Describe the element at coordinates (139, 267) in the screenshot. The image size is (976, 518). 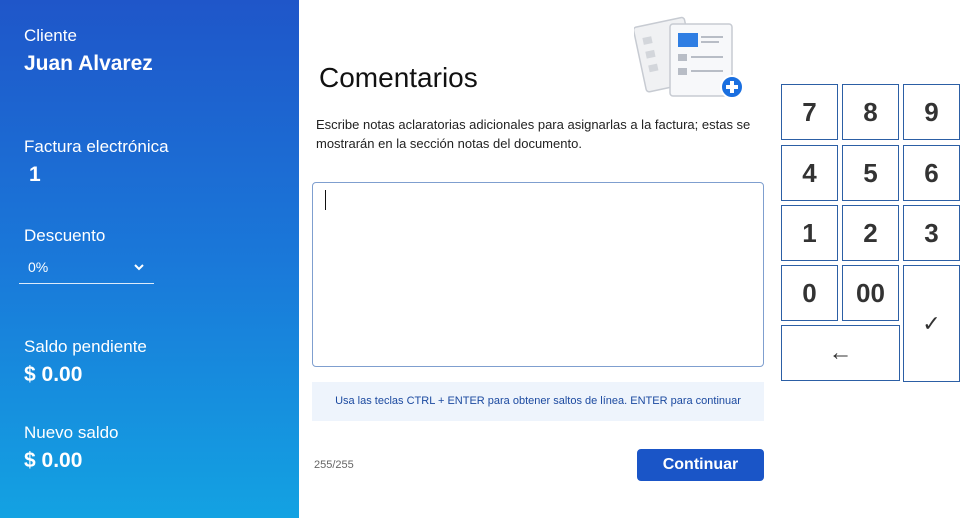
I see `chevron-down-icon` at that location.